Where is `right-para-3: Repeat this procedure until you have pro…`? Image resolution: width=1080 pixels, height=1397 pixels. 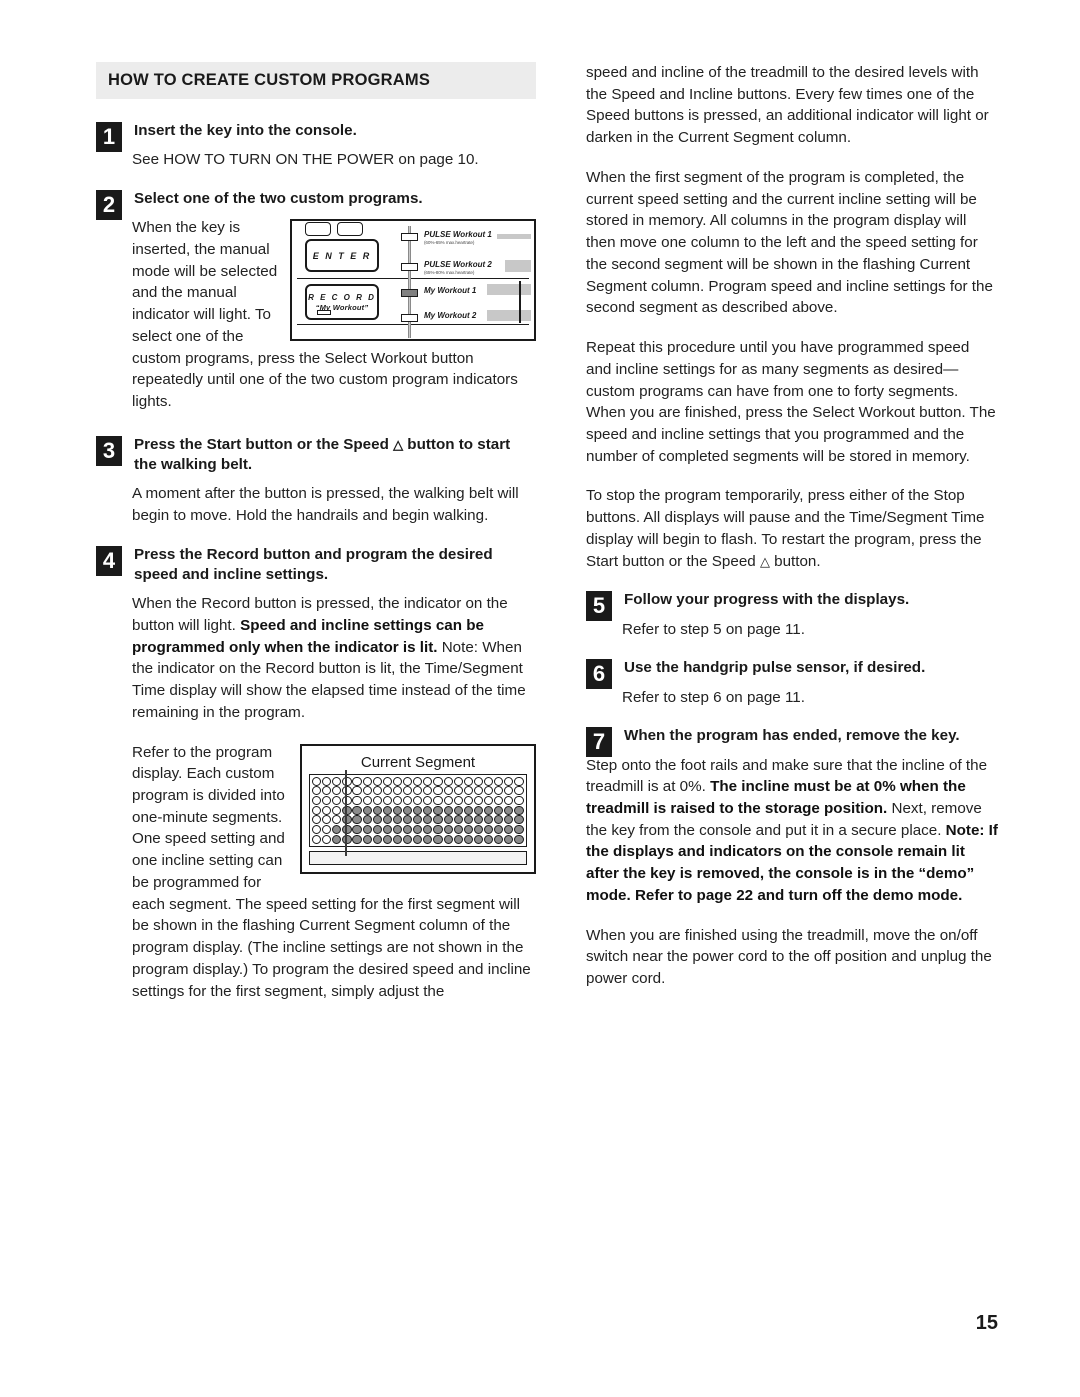
right-para-3: Repeat this procedure until you have pro… is located at coordinates (791, 402).